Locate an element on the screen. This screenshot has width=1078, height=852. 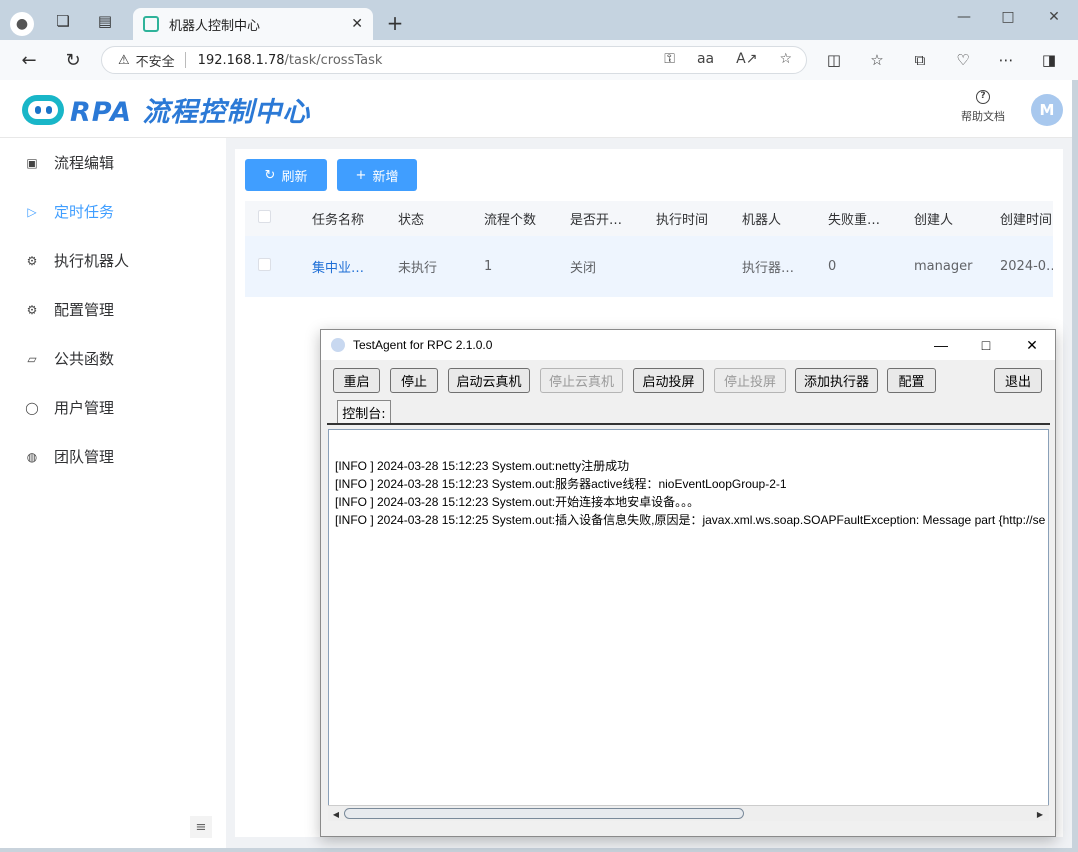
agent-app-icon is located at coordinates (338, 345).